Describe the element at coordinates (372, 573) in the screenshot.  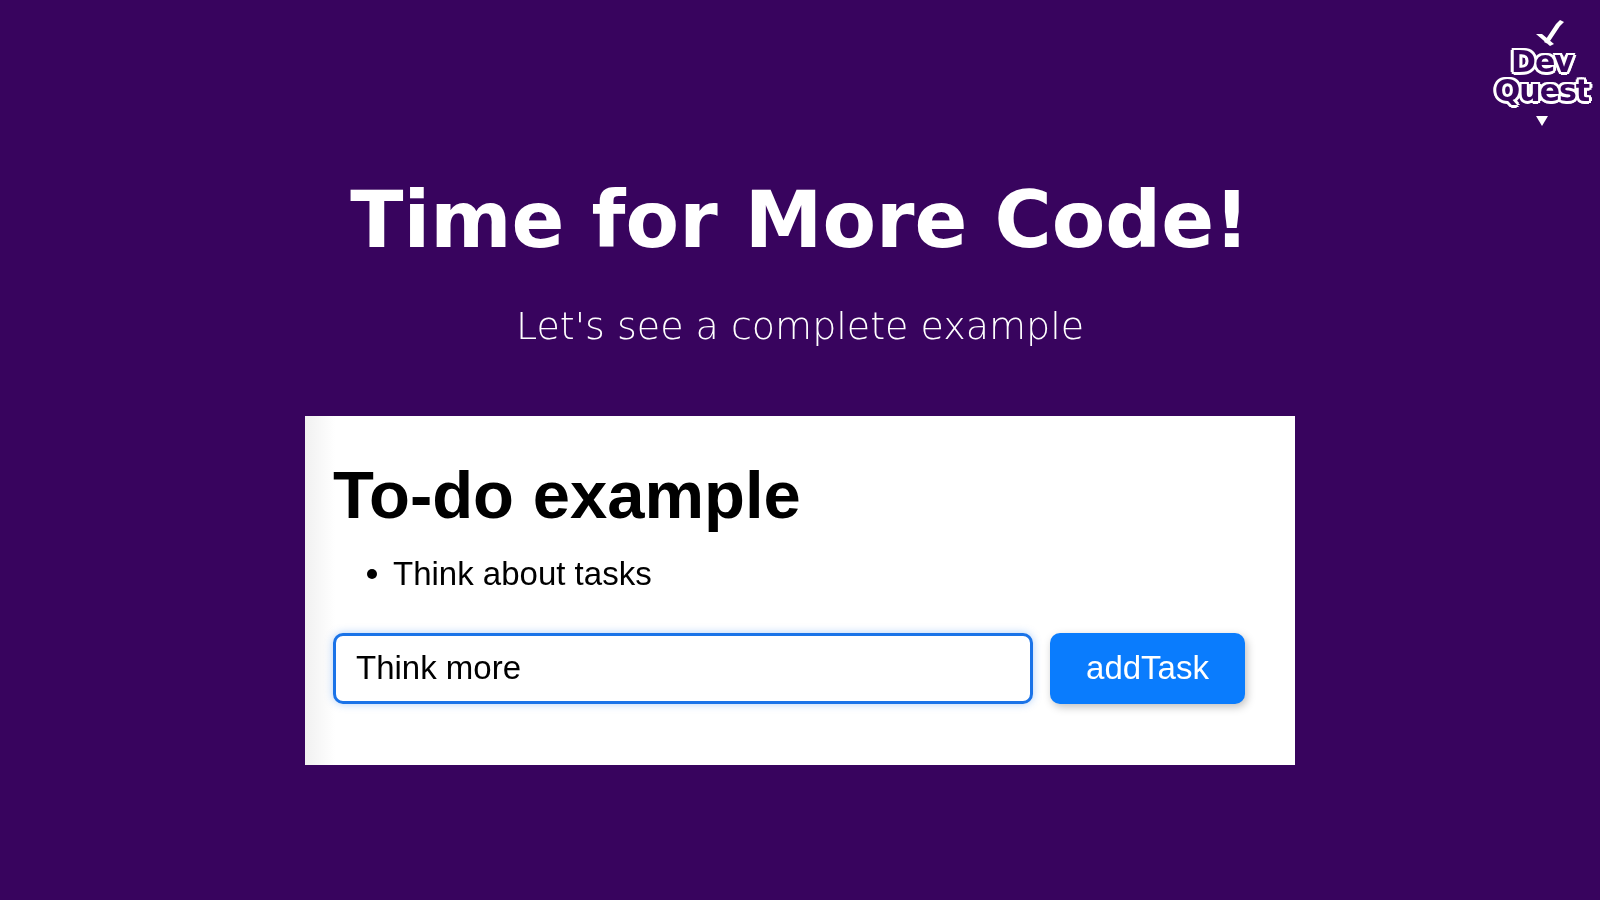
I see `bullet-icon` at that location.